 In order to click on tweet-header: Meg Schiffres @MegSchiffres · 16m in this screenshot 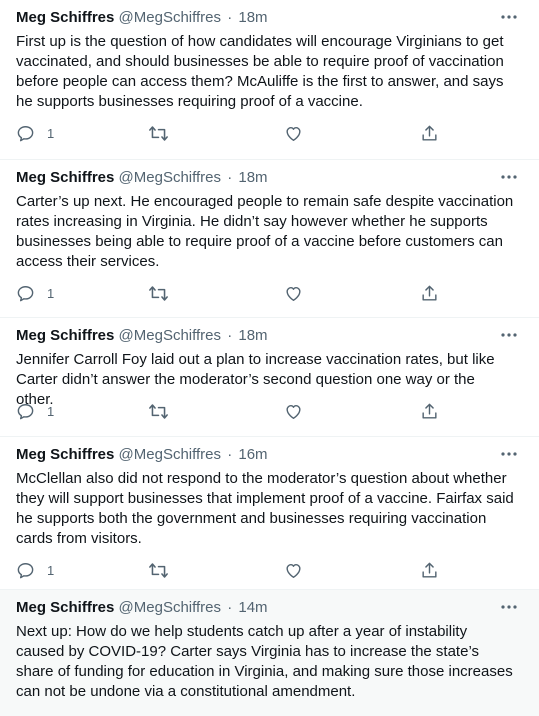, I will do `click(142, 455)`.